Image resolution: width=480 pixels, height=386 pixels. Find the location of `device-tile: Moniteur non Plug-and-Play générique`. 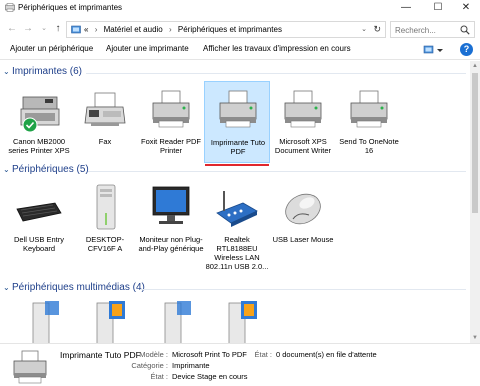

device-tile: Moniteur non Plug-and-Play générique is located at coordinates (171, 223).